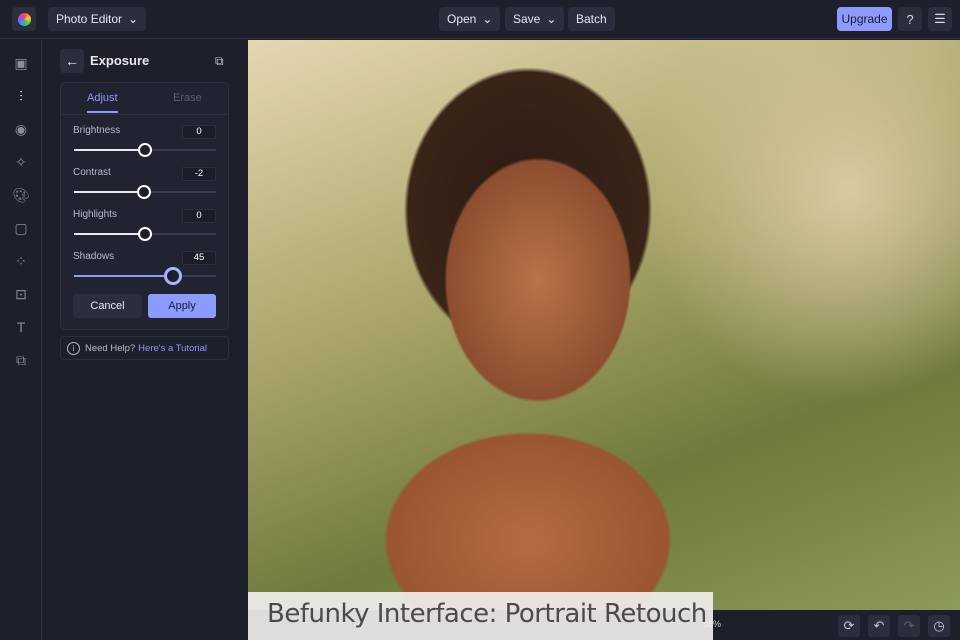 The image size is (960, 640). Describe the element at coordinates (879, 626) in the screenshot. I see `undo-icon: ↶` at that location.